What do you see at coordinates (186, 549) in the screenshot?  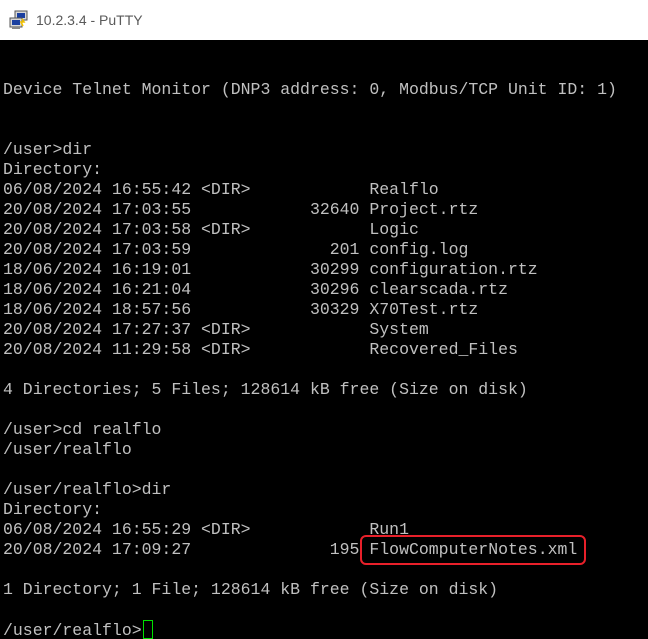 I see `terminal-line-prefix: 20/08/2024 17:09:27 195` at bounding box center [186, 549].